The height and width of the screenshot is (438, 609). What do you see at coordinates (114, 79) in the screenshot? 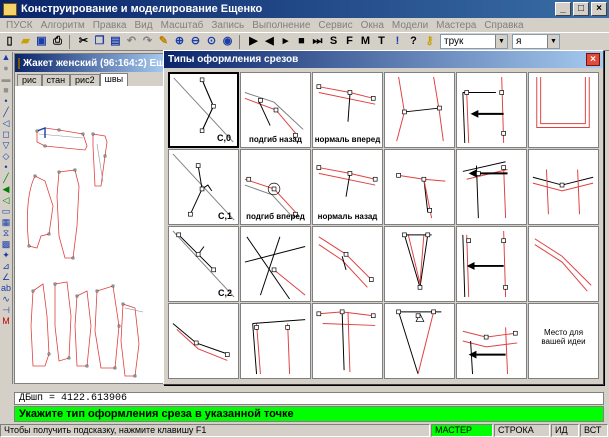
I see `tab-shvy: швы` at bounding box center [114, 79].